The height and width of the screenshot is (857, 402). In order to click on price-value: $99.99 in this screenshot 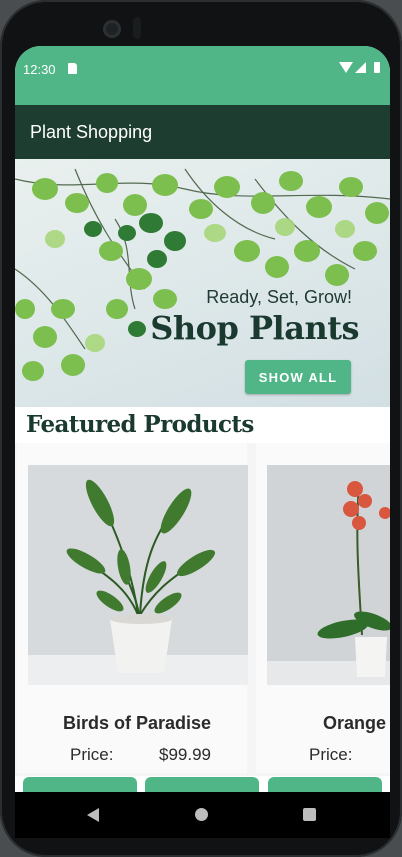, I will do `click(185, 754)`.